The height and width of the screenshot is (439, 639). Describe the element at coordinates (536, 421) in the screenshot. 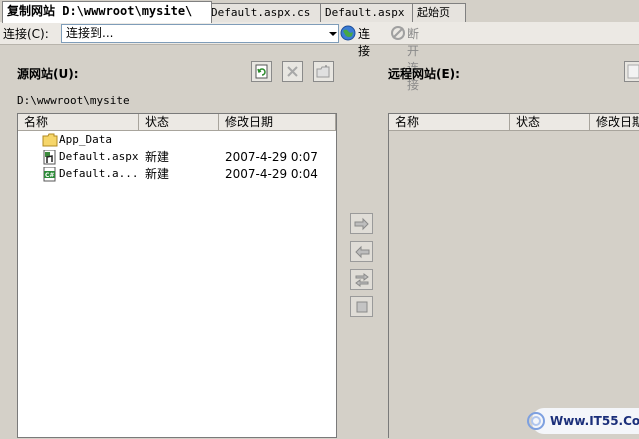

I see `watermark-swirl-icon` at that location.